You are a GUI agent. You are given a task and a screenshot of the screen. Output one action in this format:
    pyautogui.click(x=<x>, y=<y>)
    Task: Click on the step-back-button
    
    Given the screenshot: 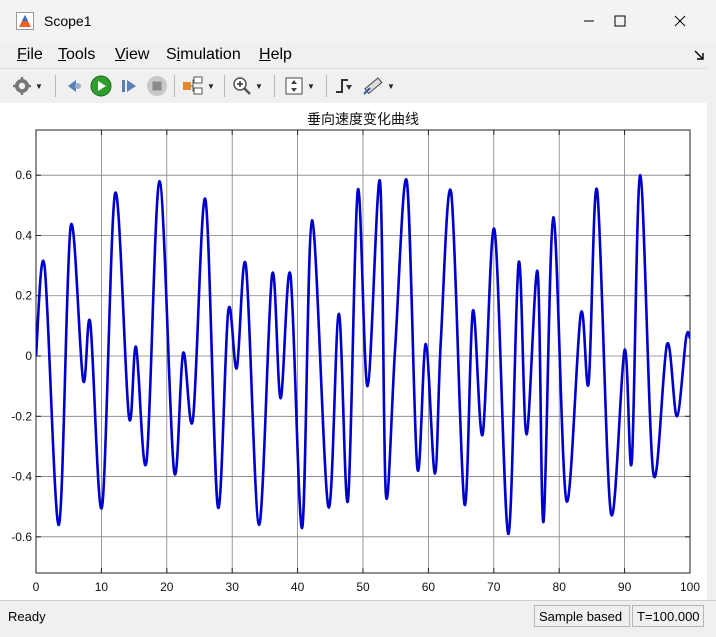 What is the action you would take?
    pyautogui.click(x=74, y=86)
    